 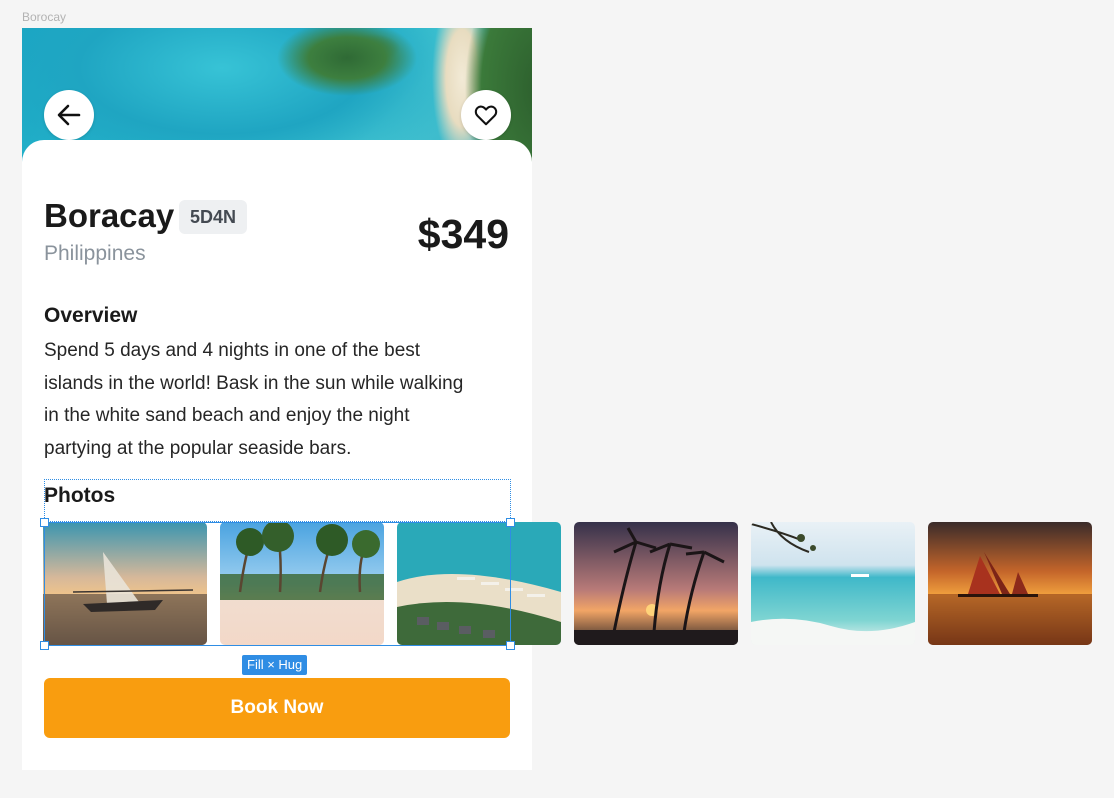 I want to click on palm-beach-photo, so click(x=302, y=583).